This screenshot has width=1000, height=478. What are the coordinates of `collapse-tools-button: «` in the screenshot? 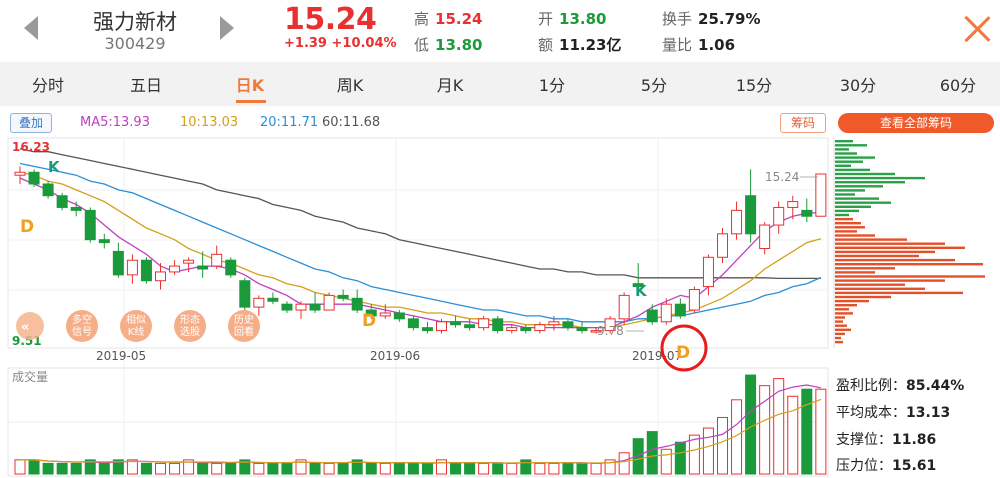 It's located at (30, 326).